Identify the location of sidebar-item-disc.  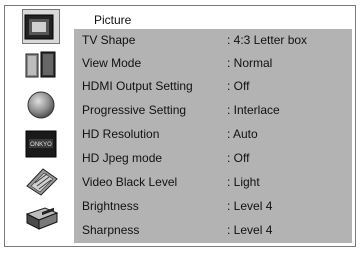
(39, 105).